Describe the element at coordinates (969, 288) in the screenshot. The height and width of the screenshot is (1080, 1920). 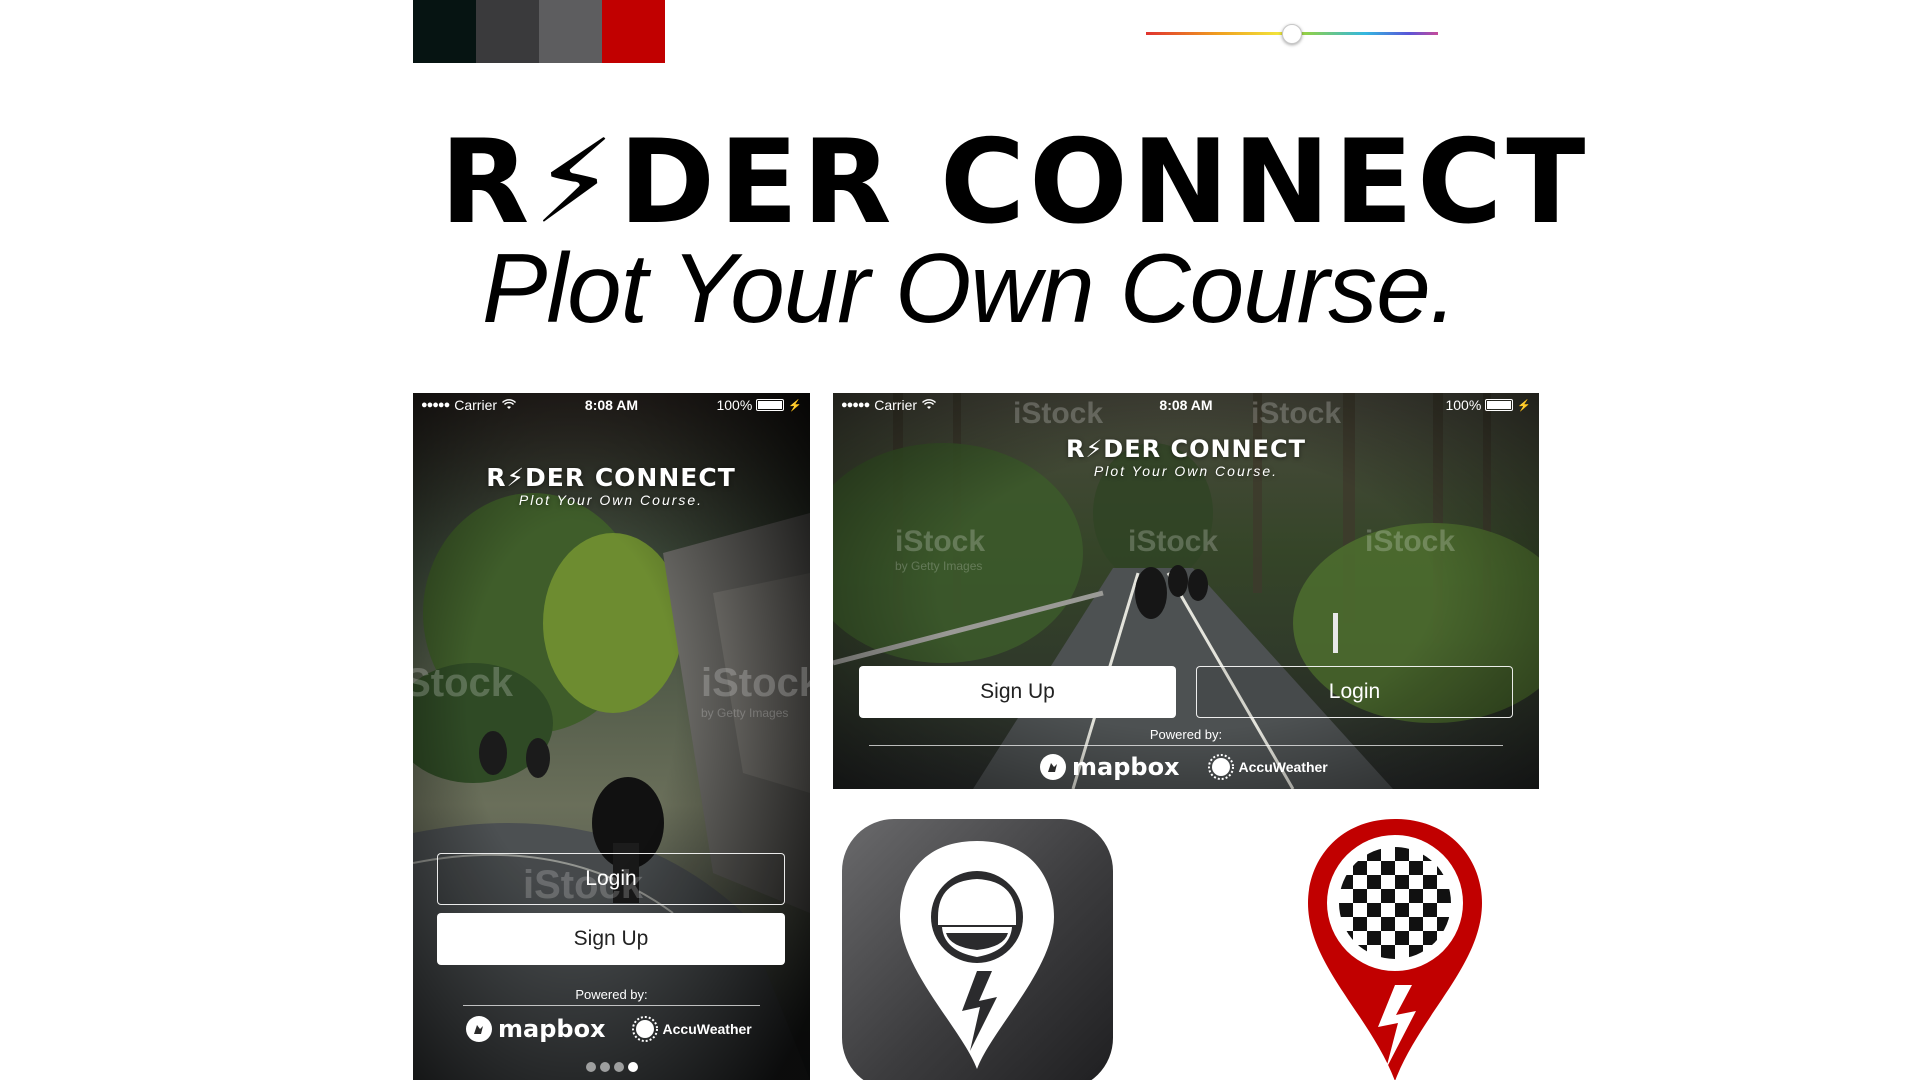
I see `brand-tagline: Plot Your Own Course.` at that location.